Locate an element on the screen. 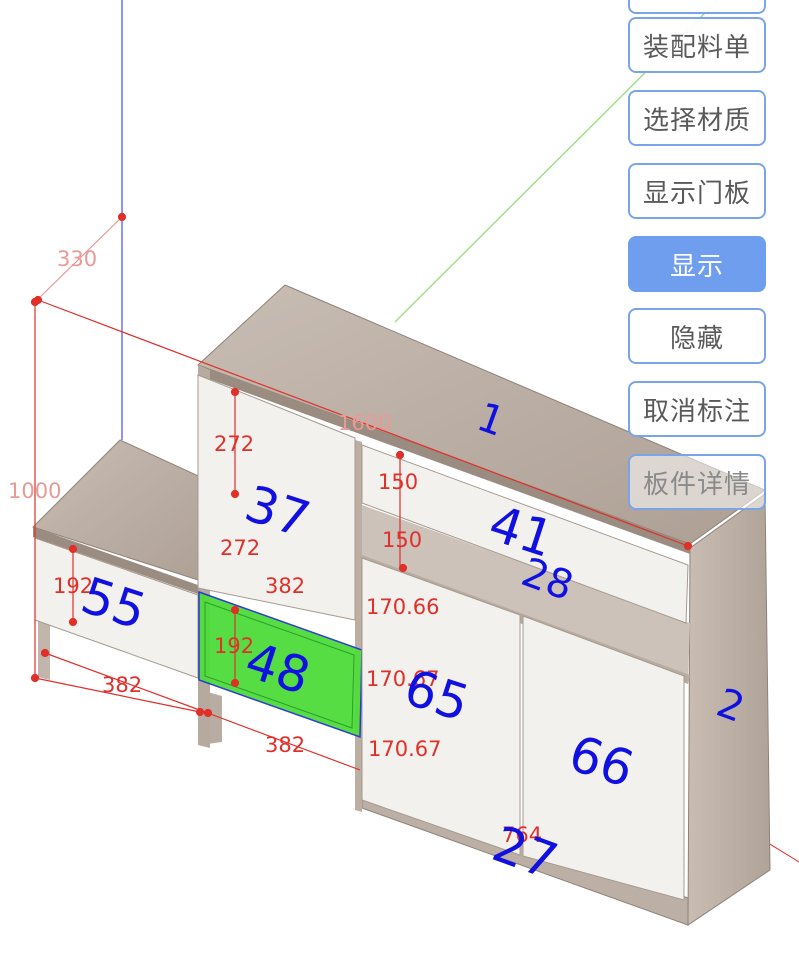 The height and width of the screenshot is (960, 799). dim-382-upper: 382 is located at coordinates (285, 586).